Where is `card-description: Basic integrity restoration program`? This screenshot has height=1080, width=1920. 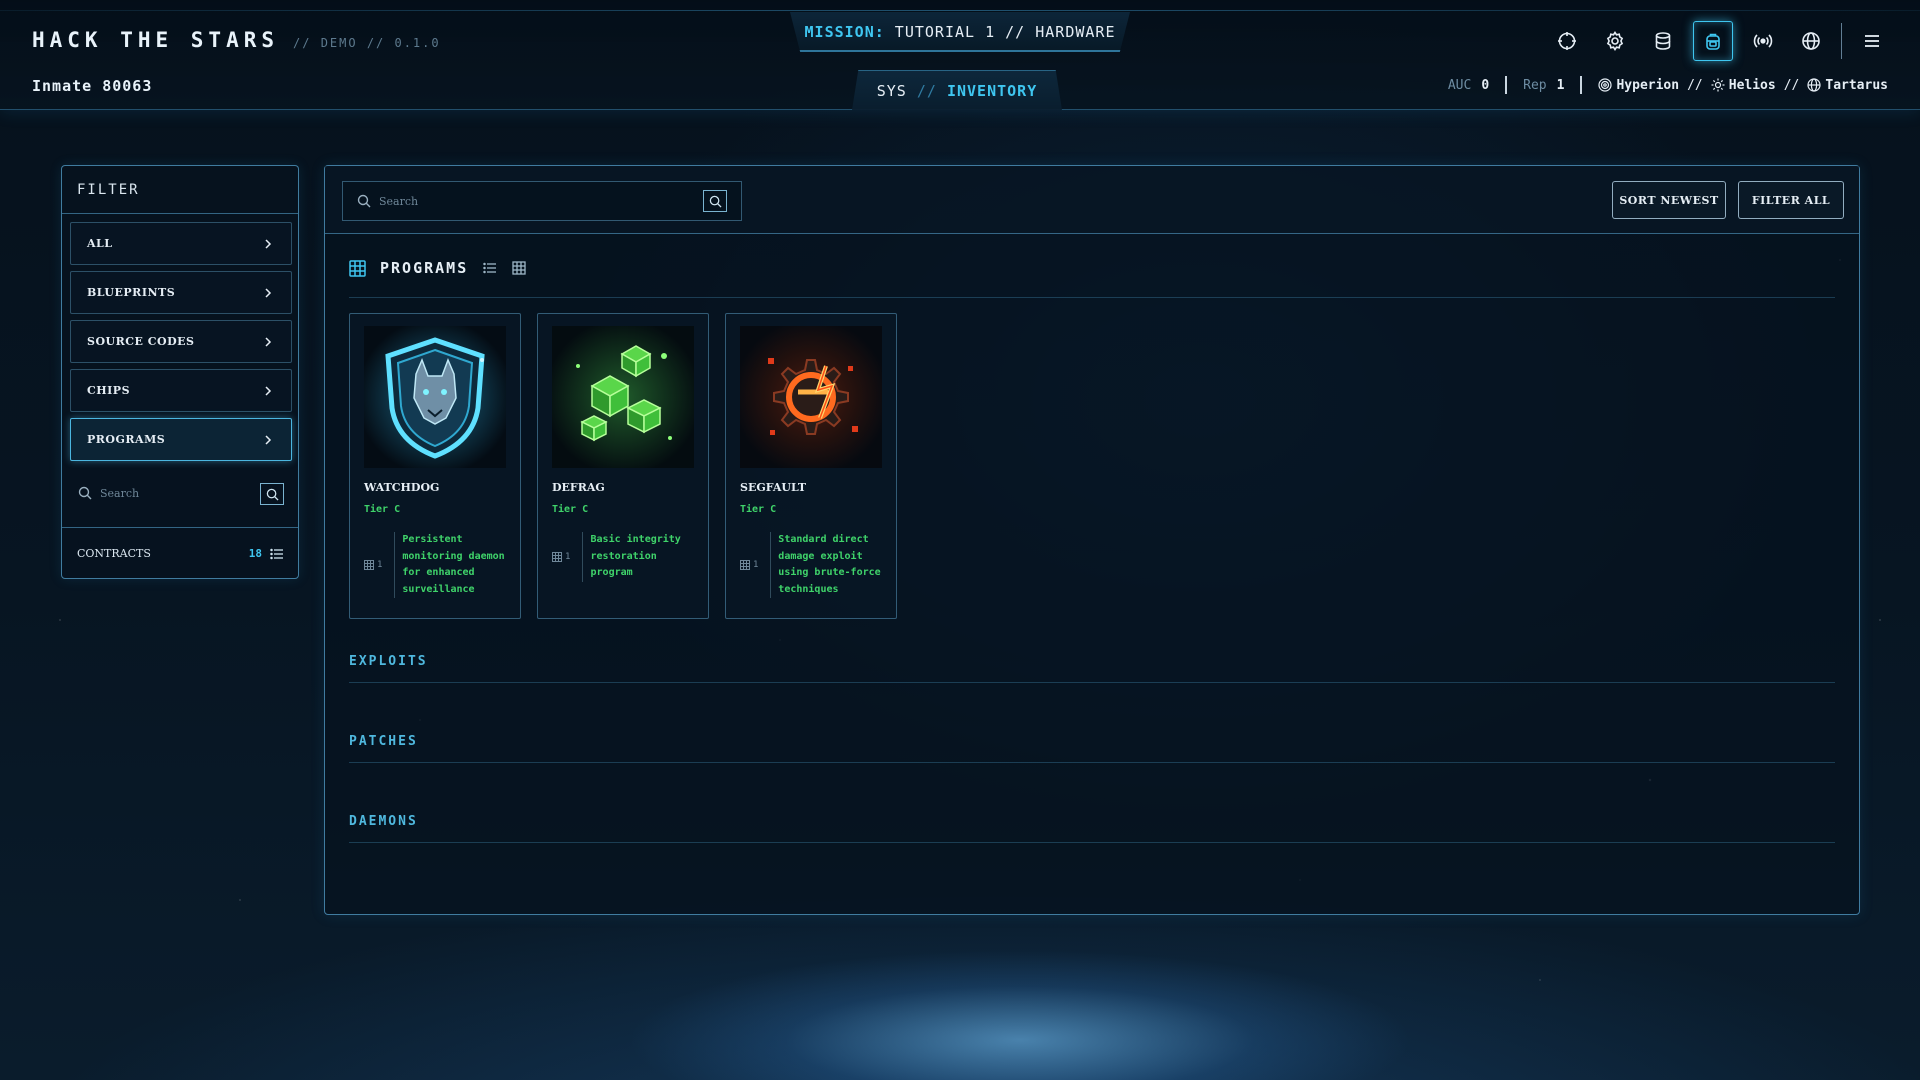
card-description: Basic integrity restoration program is located at coordinates (635, 556).